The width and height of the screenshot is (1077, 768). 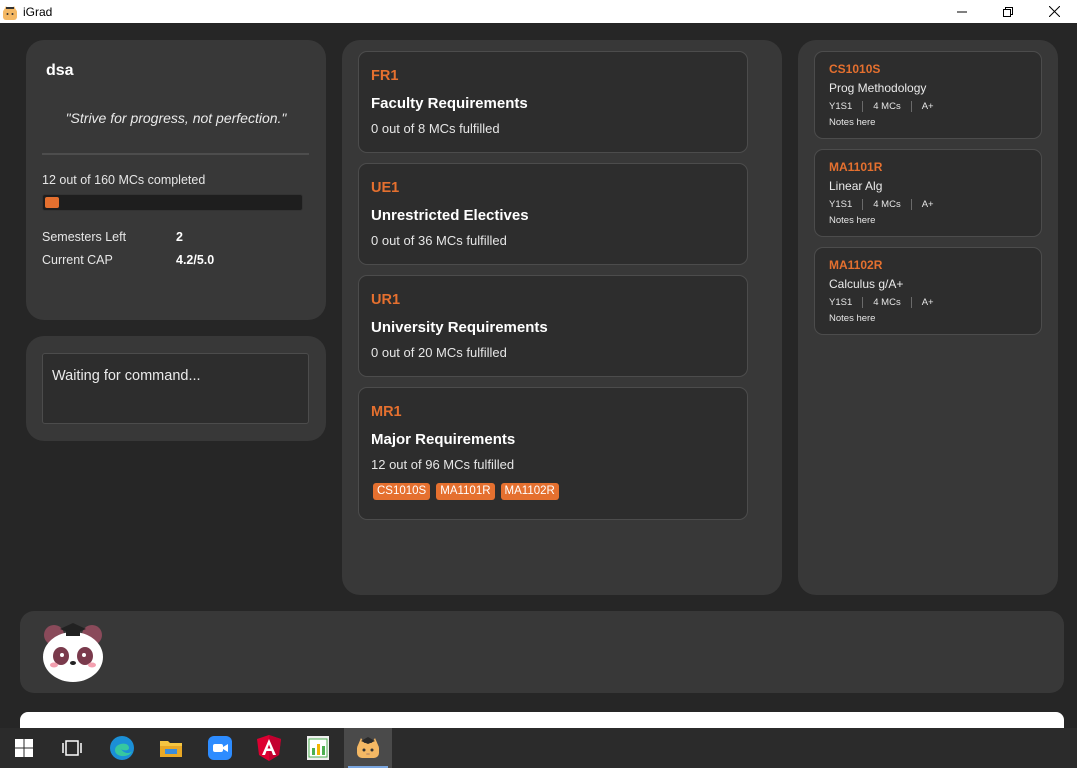 What do you see at coordinates (122, 748) in the screenshot?
I see `edge-browser-icon` at bounding box center [122, 748].